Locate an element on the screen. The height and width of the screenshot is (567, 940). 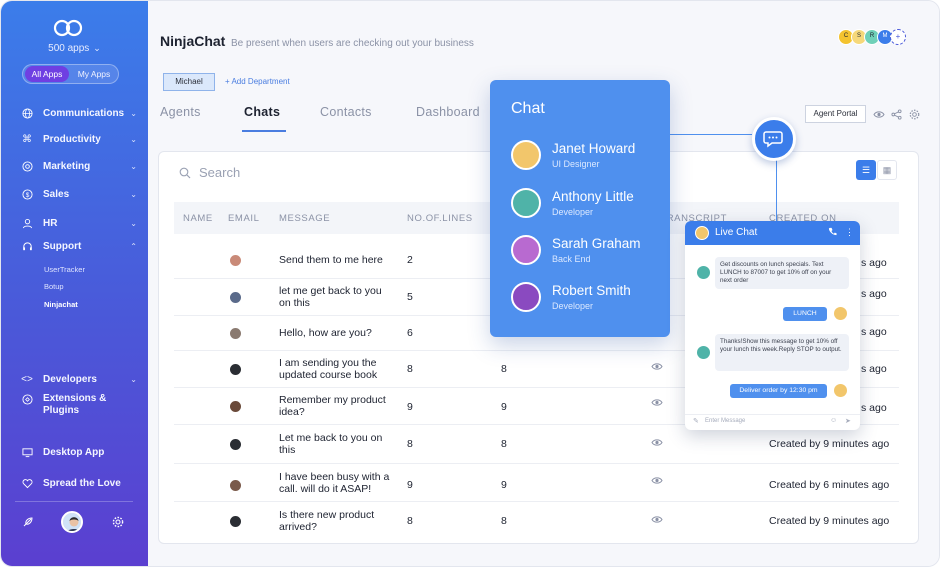
puzzle-icon is located at coordinates (27, 399).